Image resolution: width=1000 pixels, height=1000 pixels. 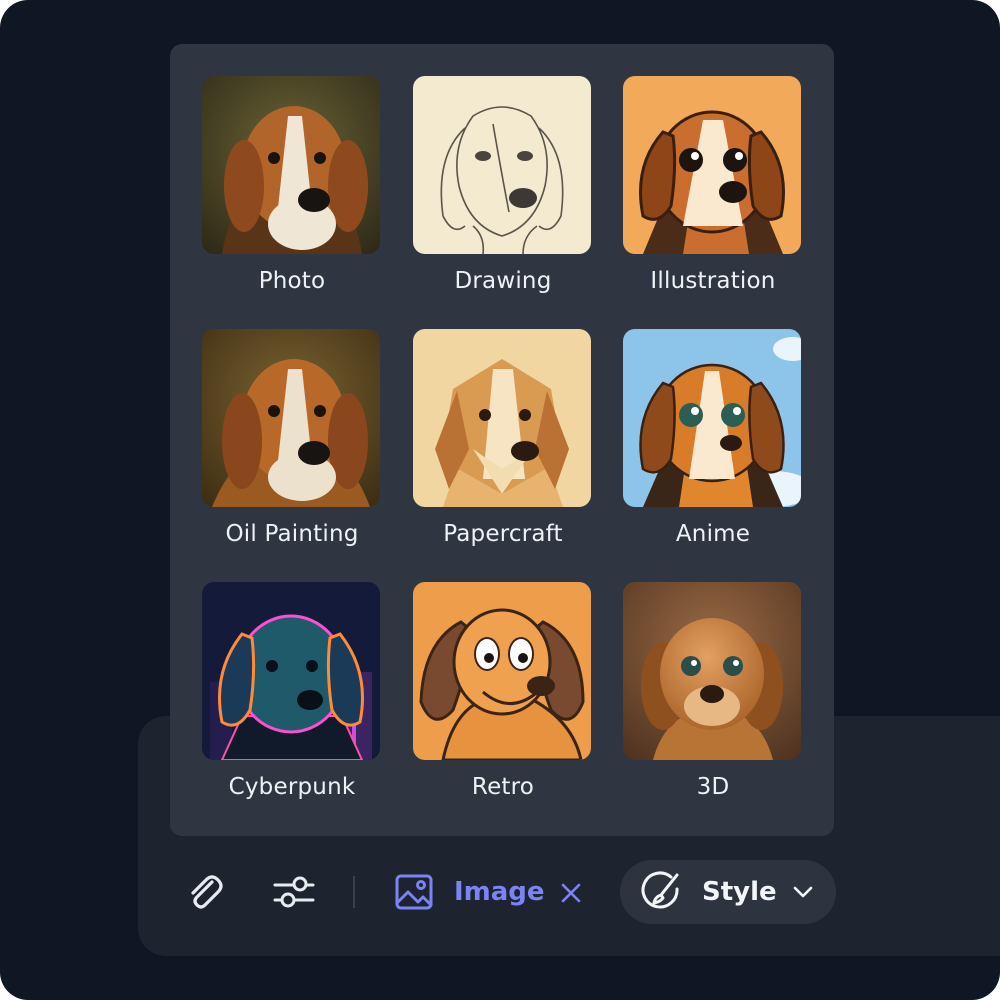 I want to click on style-option-papercraft: Papercraft, so click(x=503, y=449).